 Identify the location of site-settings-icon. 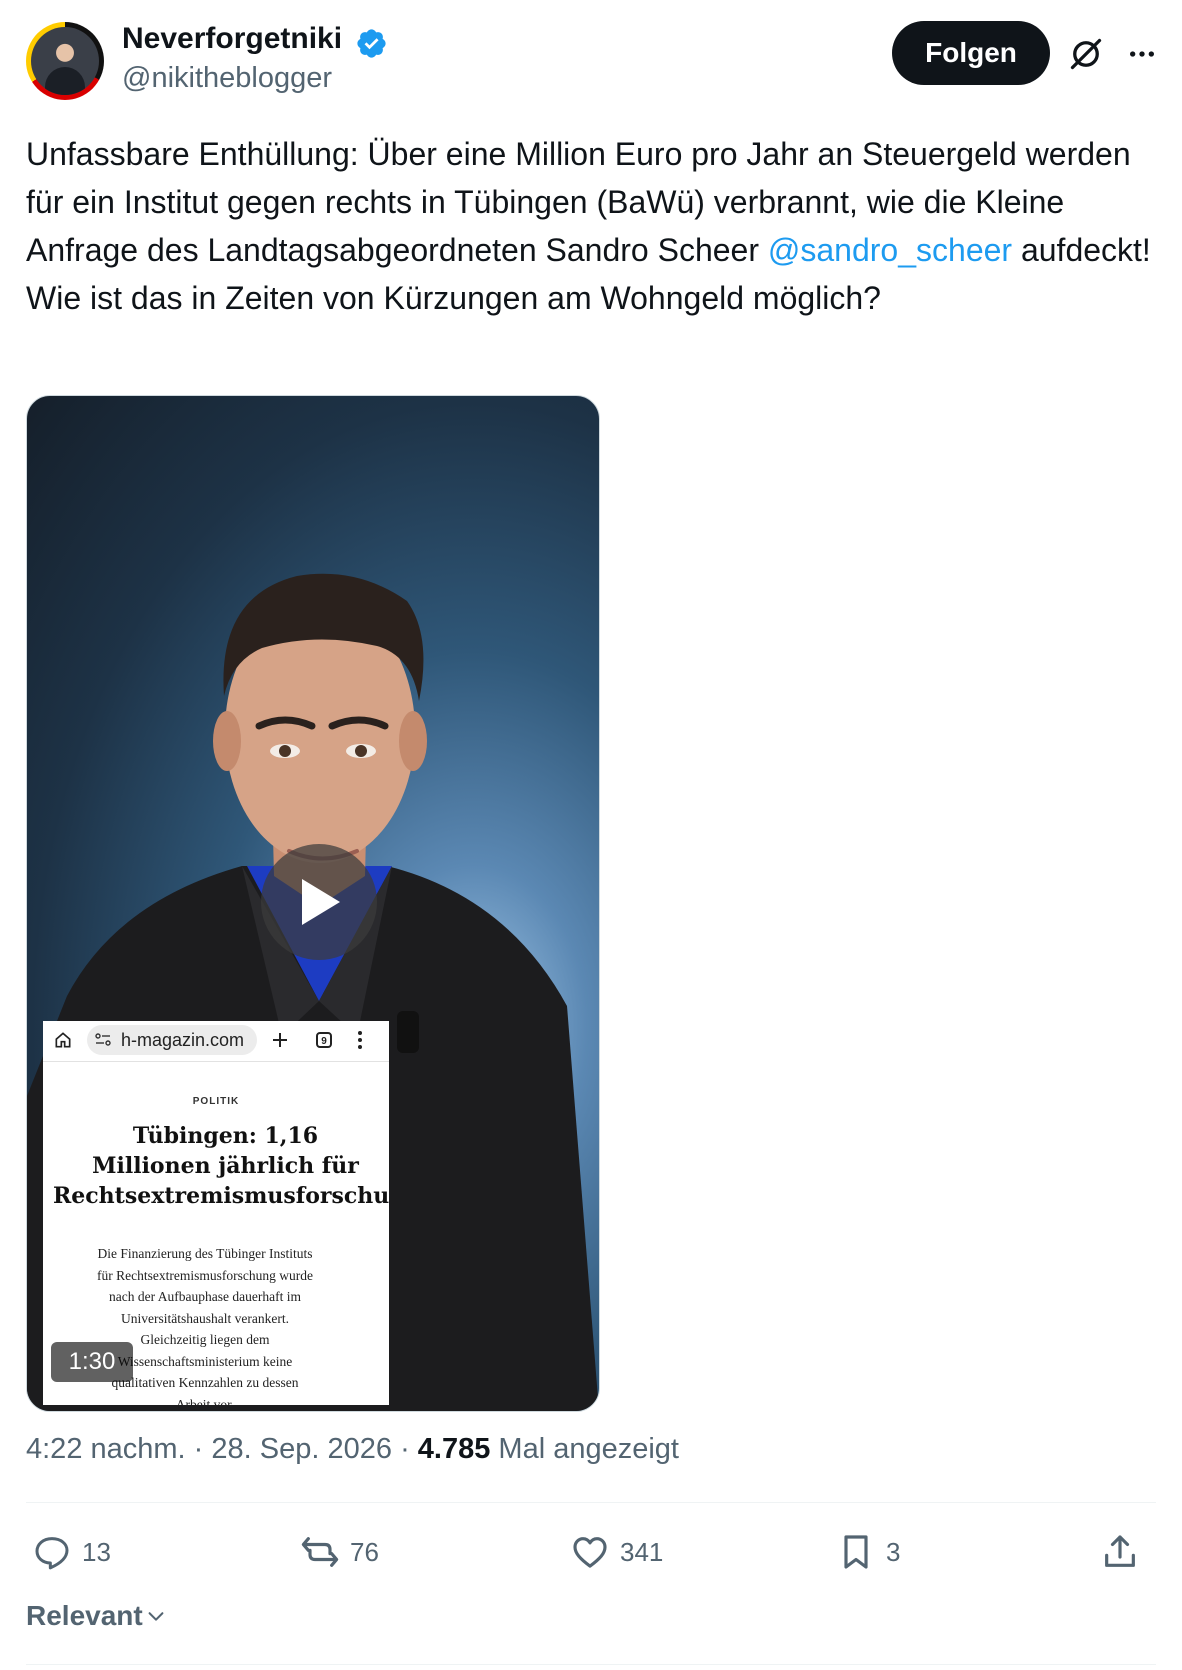
(103, 1039).